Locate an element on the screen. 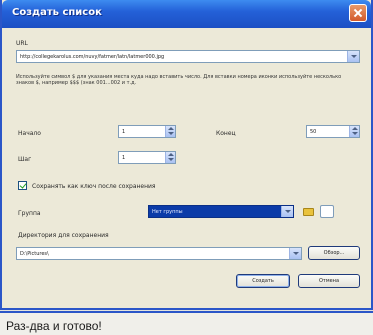 The width and height of the screenshot is (373, 335). url-label: URL is located at coordinates (22, 43).